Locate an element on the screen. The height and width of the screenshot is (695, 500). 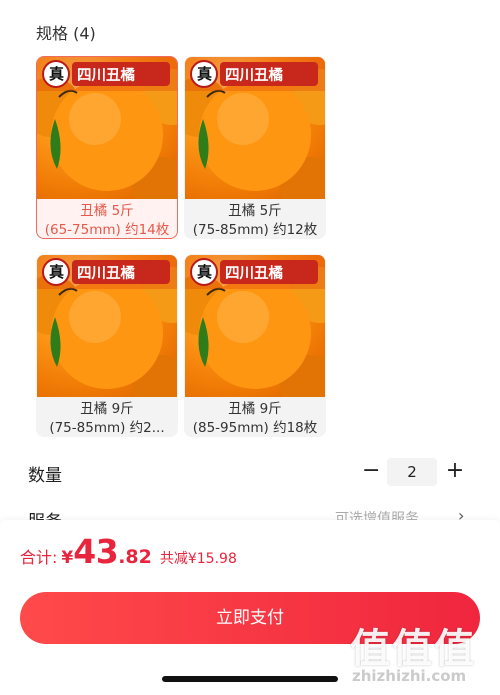
quantity-input: 2 is located at coordinates (412, 472).